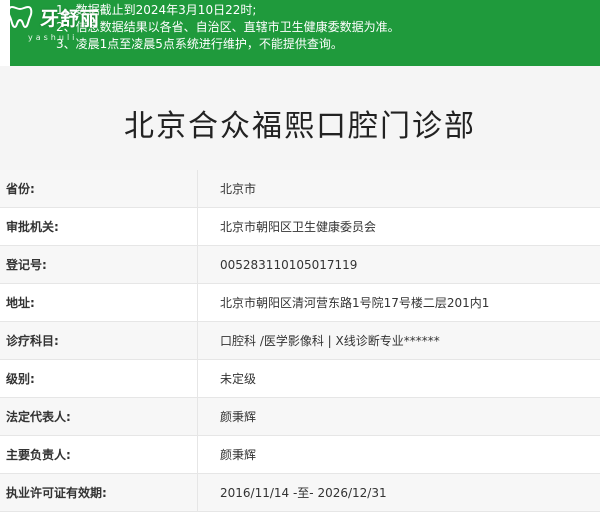 The image size is (600, 512). What do you see at coordinates (328, 44) in the screenshot?
I see `notice-line-3: 3、凌晨1点至凌晨5点系统进行维护，不能提供查询。` at bounding box center [328, 44].